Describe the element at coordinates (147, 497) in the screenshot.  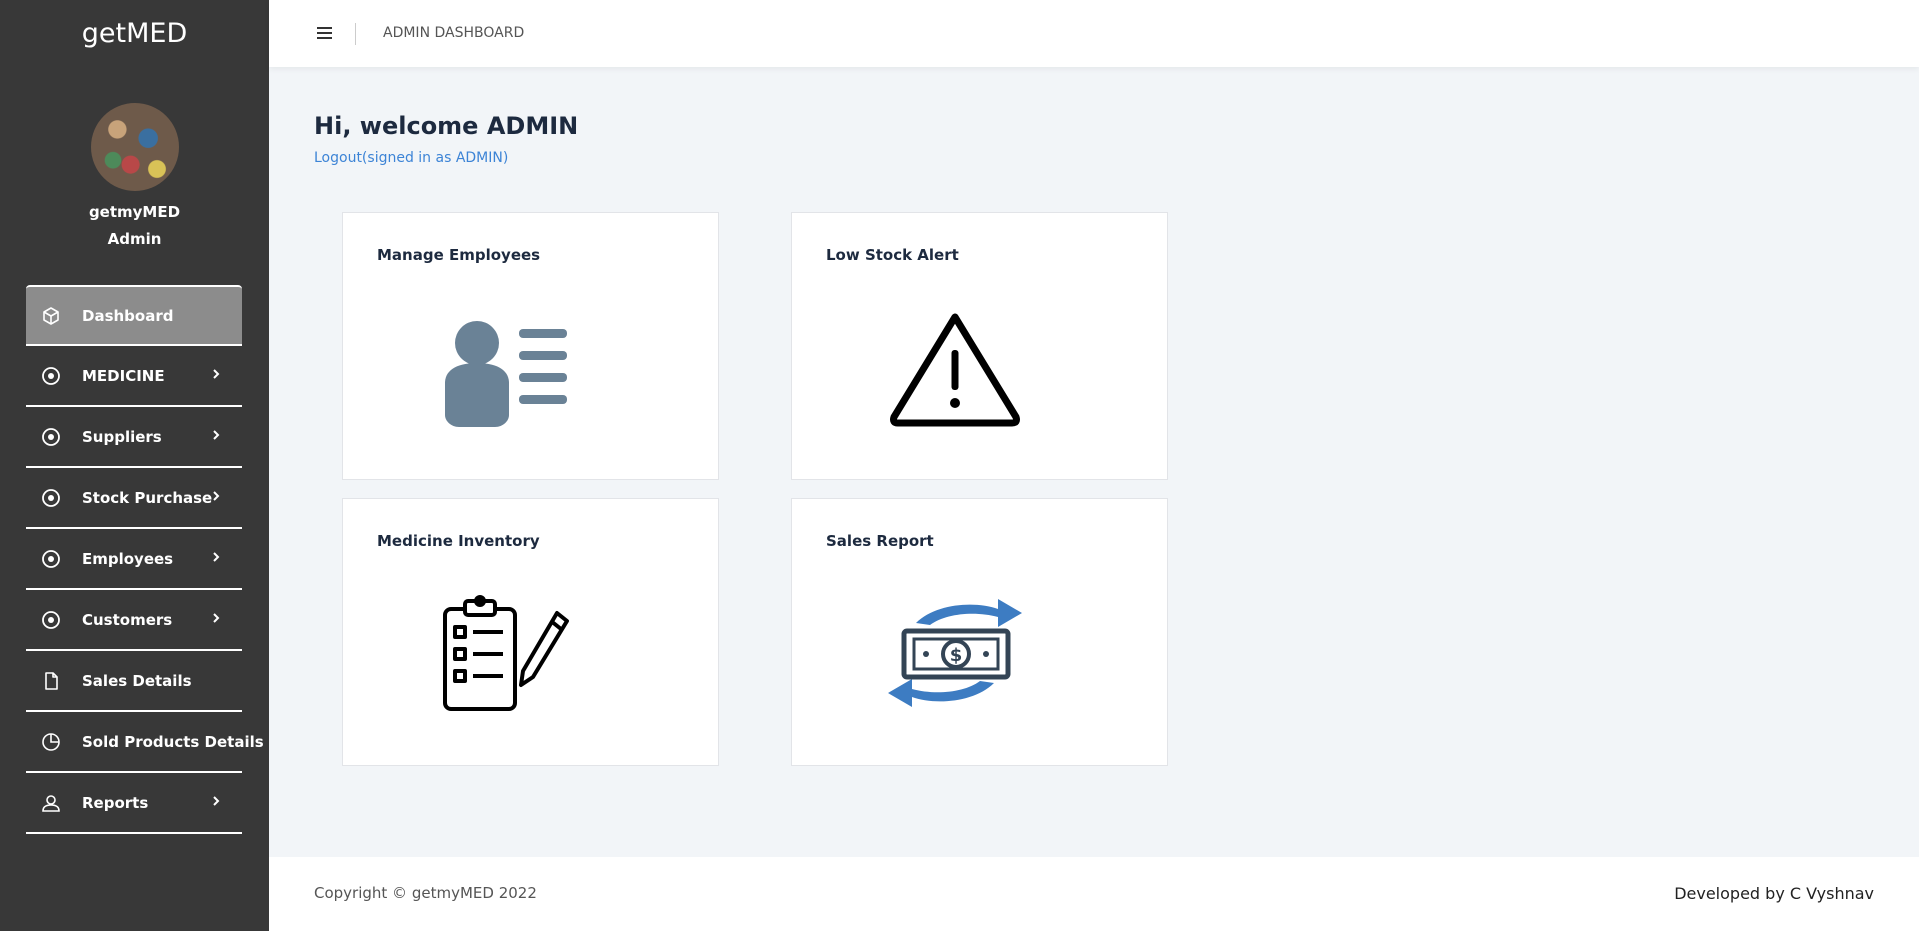
I see `sidebar-item-label: Stock Purchase` at that location.